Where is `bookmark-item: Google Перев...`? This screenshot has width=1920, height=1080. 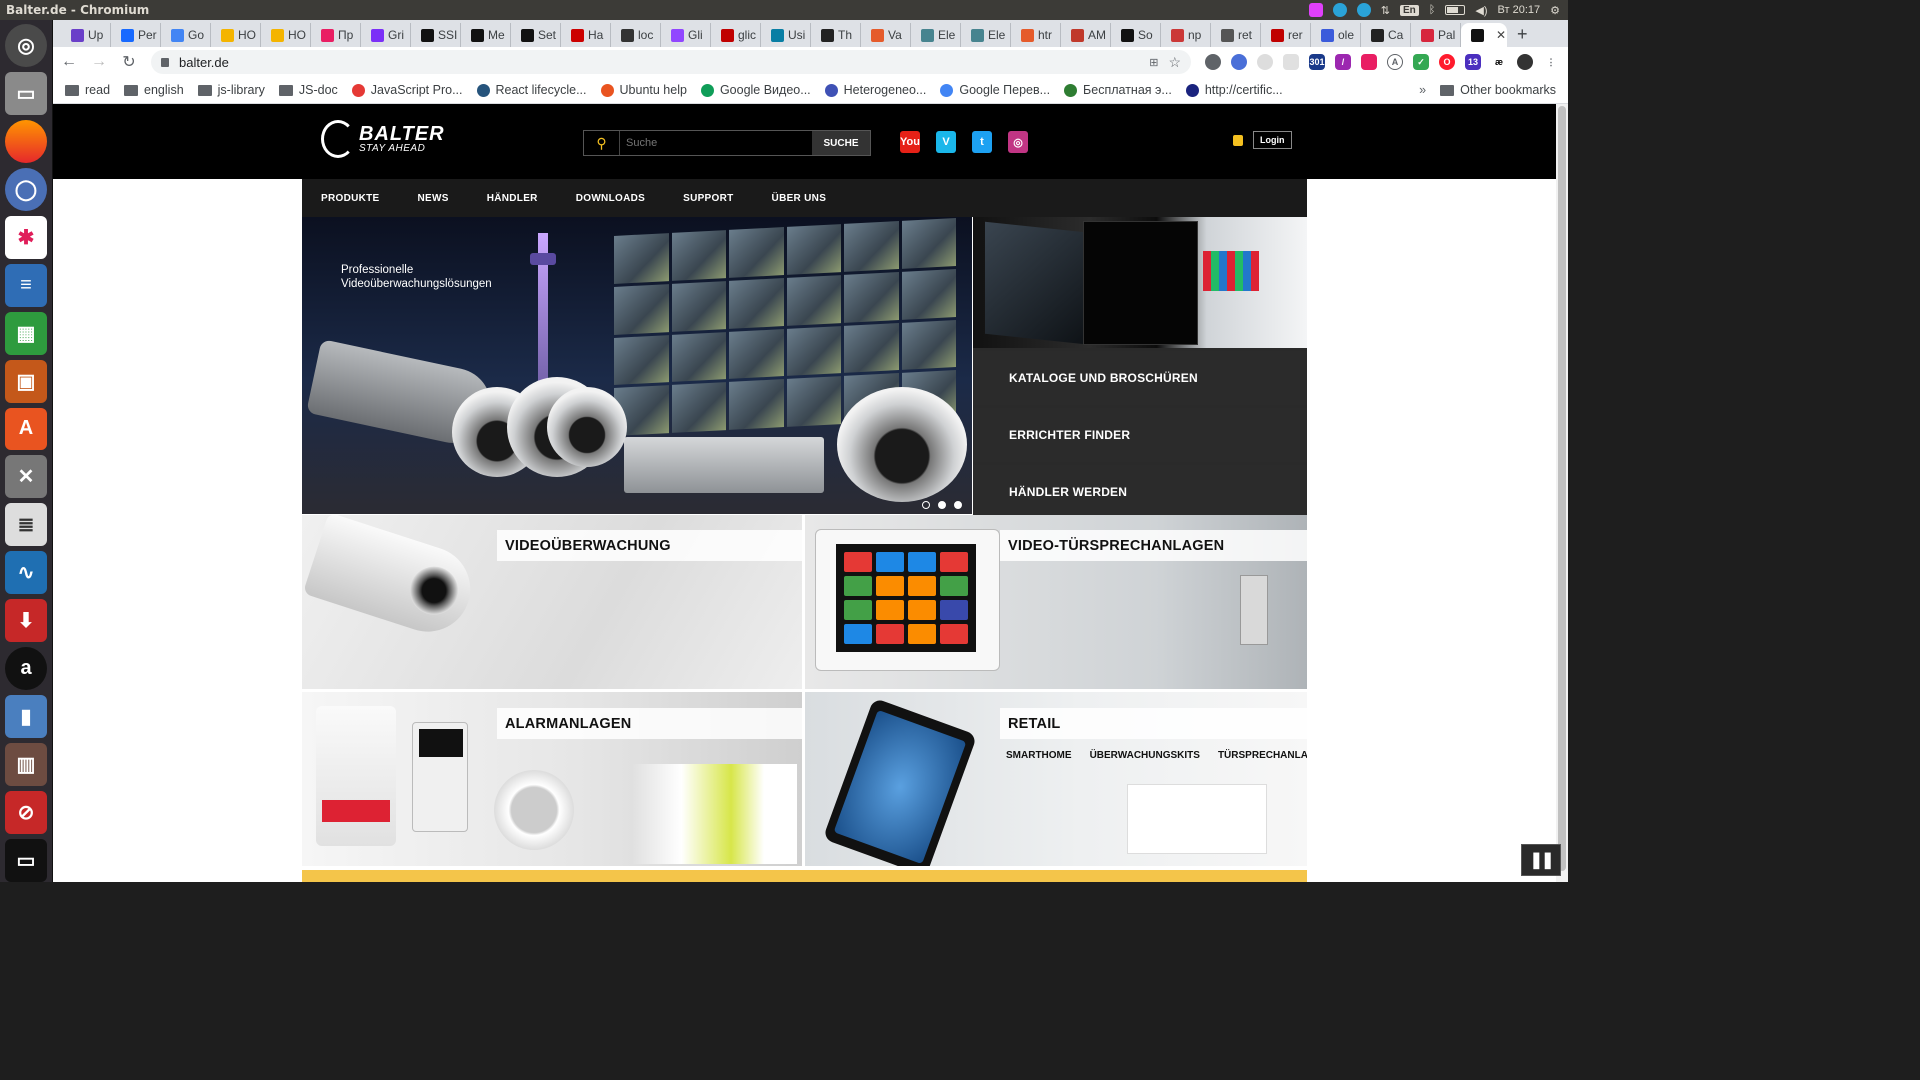
bookmark-item: Google Перев... is located at coordinates (995, 90).